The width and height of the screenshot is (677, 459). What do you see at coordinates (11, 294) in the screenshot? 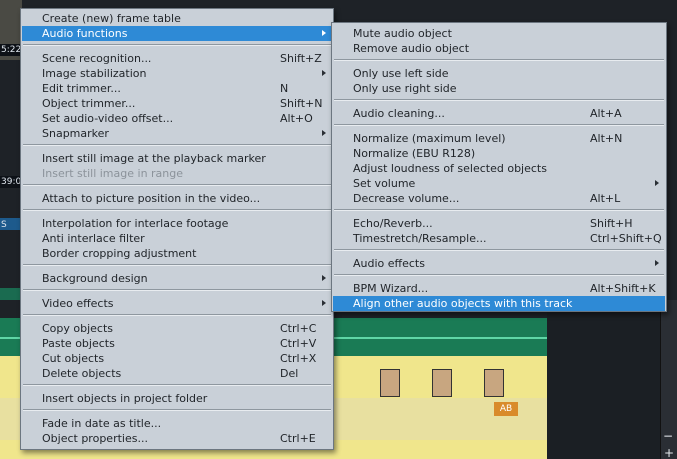
I see `track-header-green` at bounding box center [11, 294].